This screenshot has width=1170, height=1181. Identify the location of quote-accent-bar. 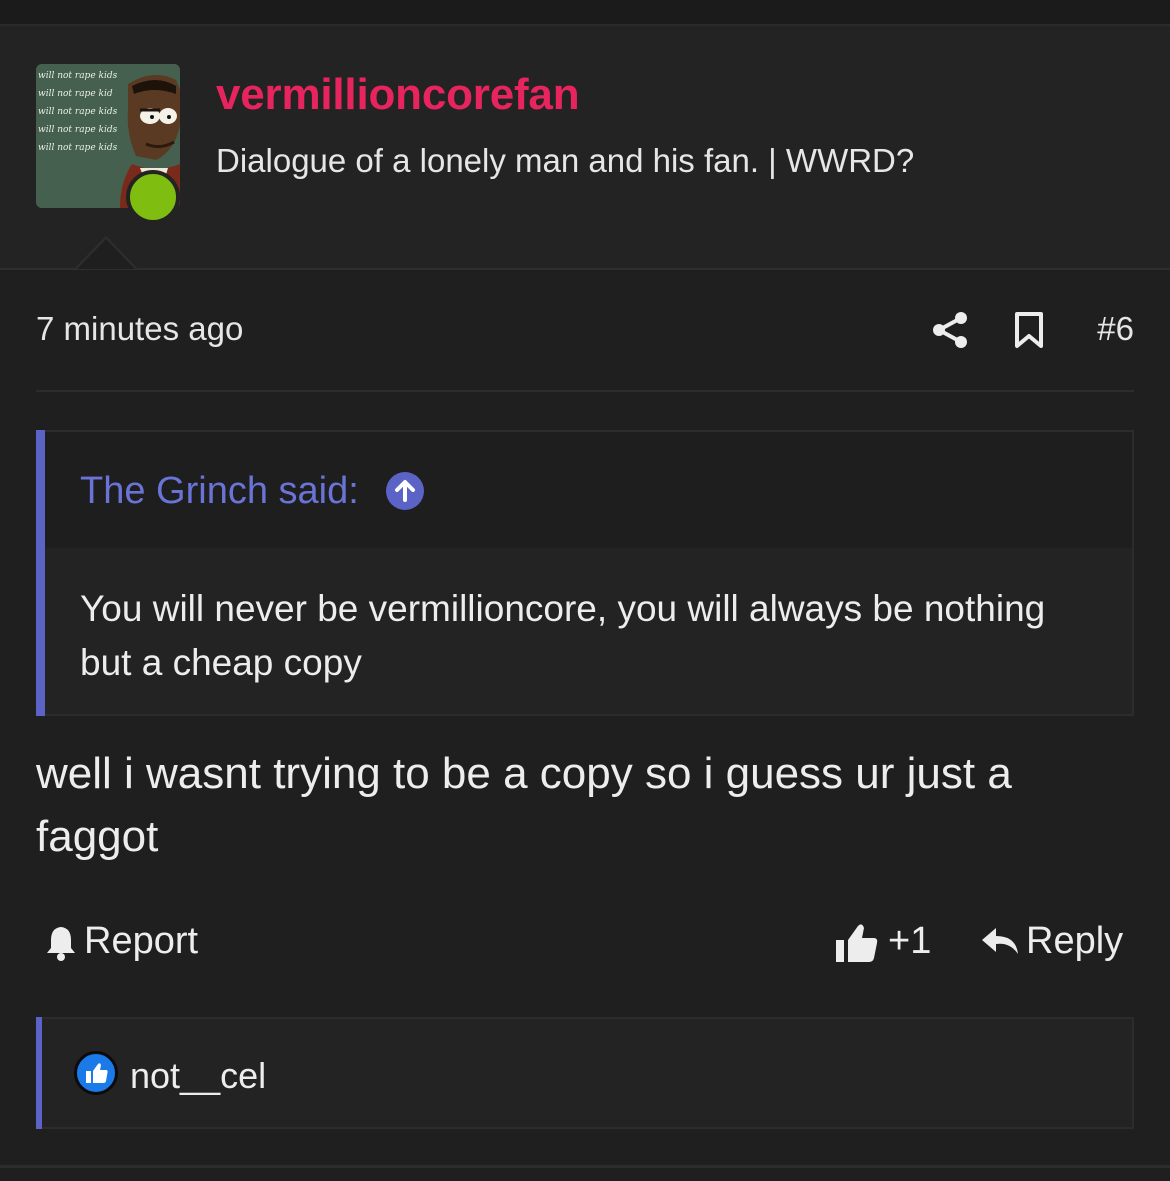
(40, 573).